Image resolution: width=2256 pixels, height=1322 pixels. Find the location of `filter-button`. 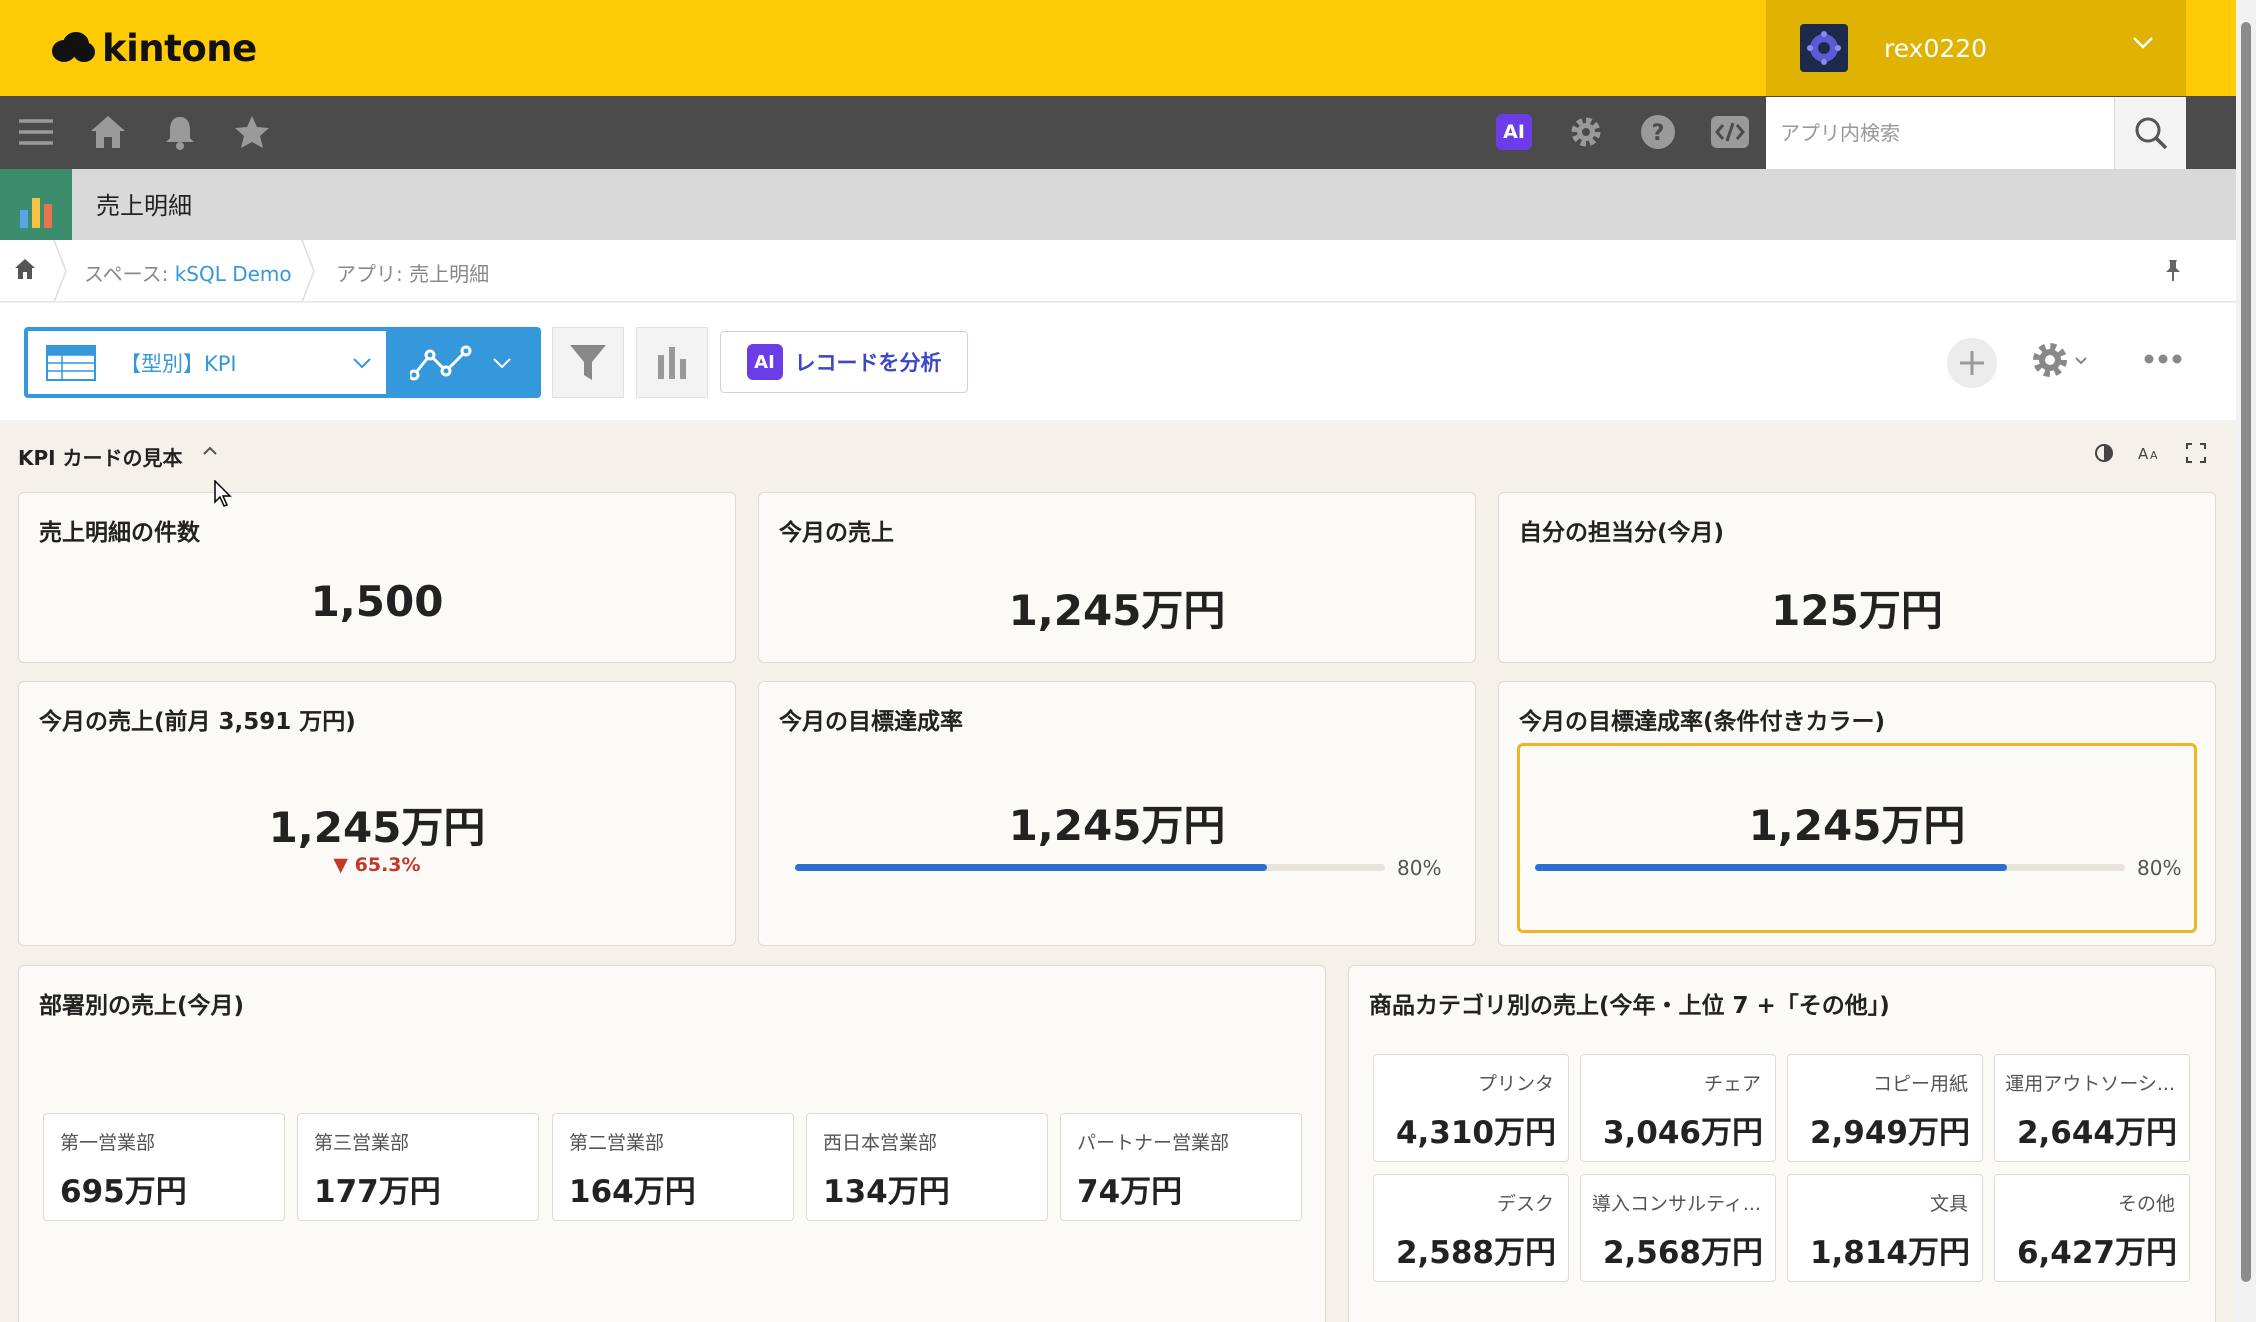

filter-button is located at coordinates (588, 362).